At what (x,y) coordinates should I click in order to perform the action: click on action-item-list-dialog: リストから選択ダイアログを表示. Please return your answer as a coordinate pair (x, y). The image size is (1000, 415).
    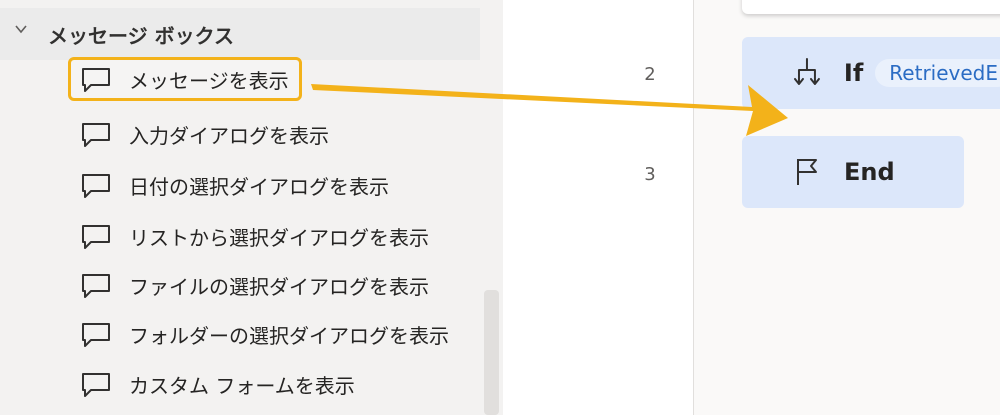
    Looking at the image, I should click on (248, 236).